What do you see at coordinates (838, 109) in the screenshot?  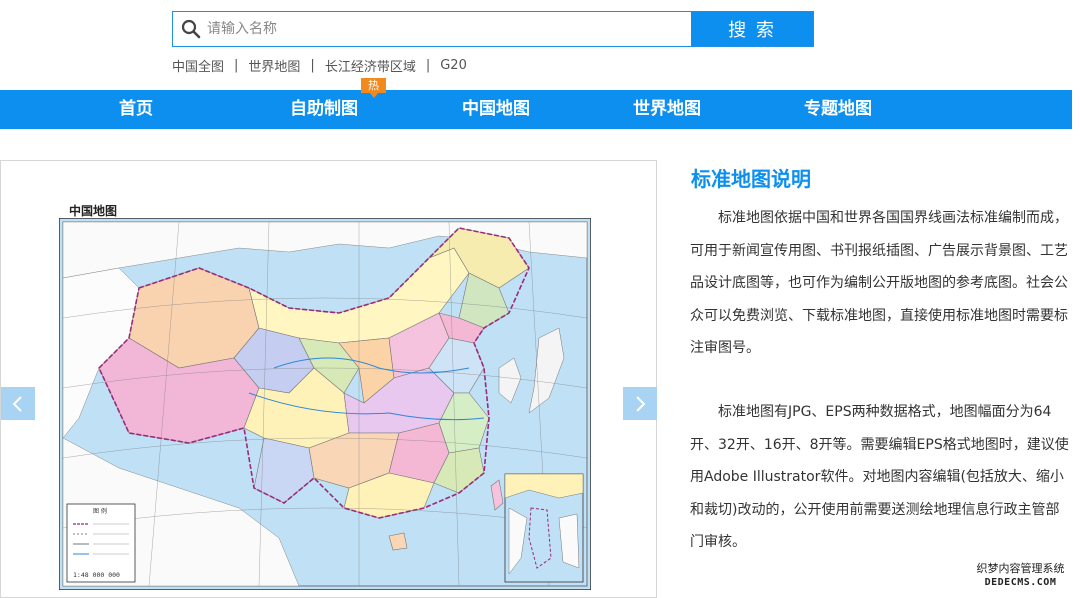 I see `nav-item-thematic-map: 专题地图` at bounding box center [838, 109].